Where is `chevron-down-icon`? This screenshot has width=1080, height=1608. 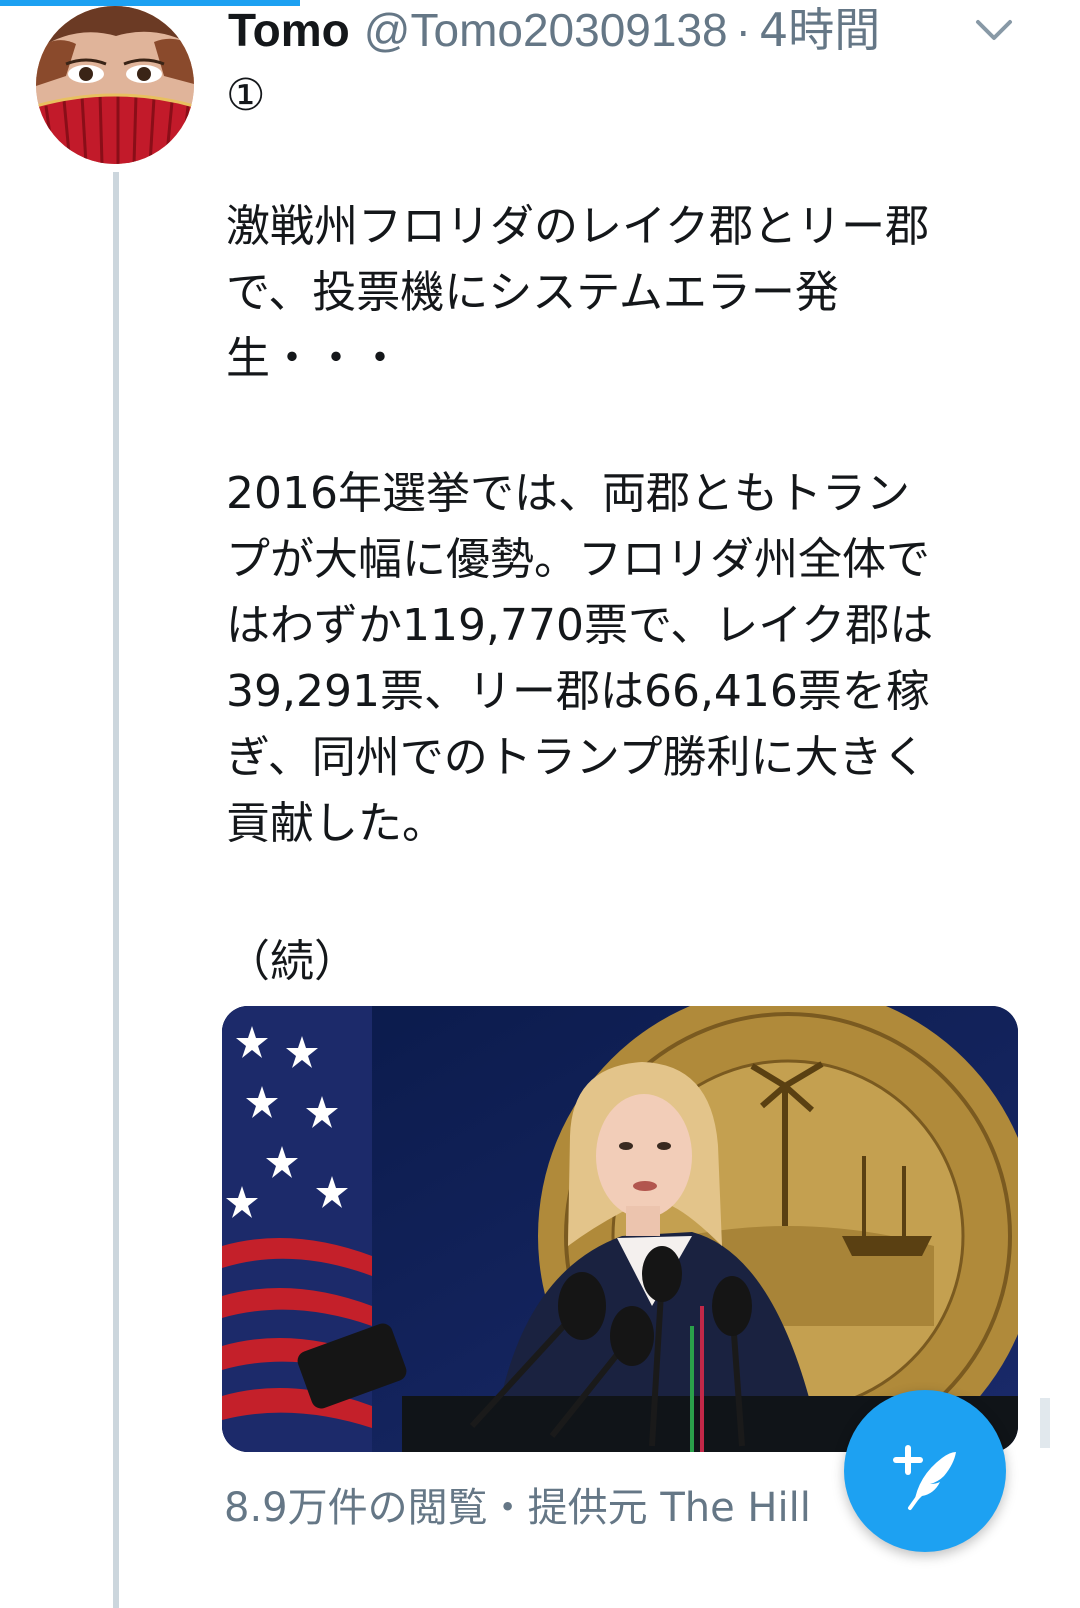 chevron-down-icon is located at coordinates (994, 30).